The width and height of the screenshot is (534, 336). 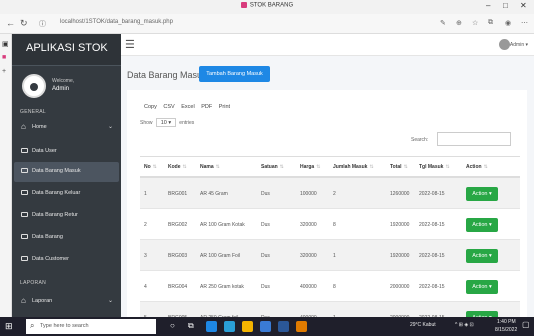 I want to click on print-button: Print, so click(x=224, y=107).